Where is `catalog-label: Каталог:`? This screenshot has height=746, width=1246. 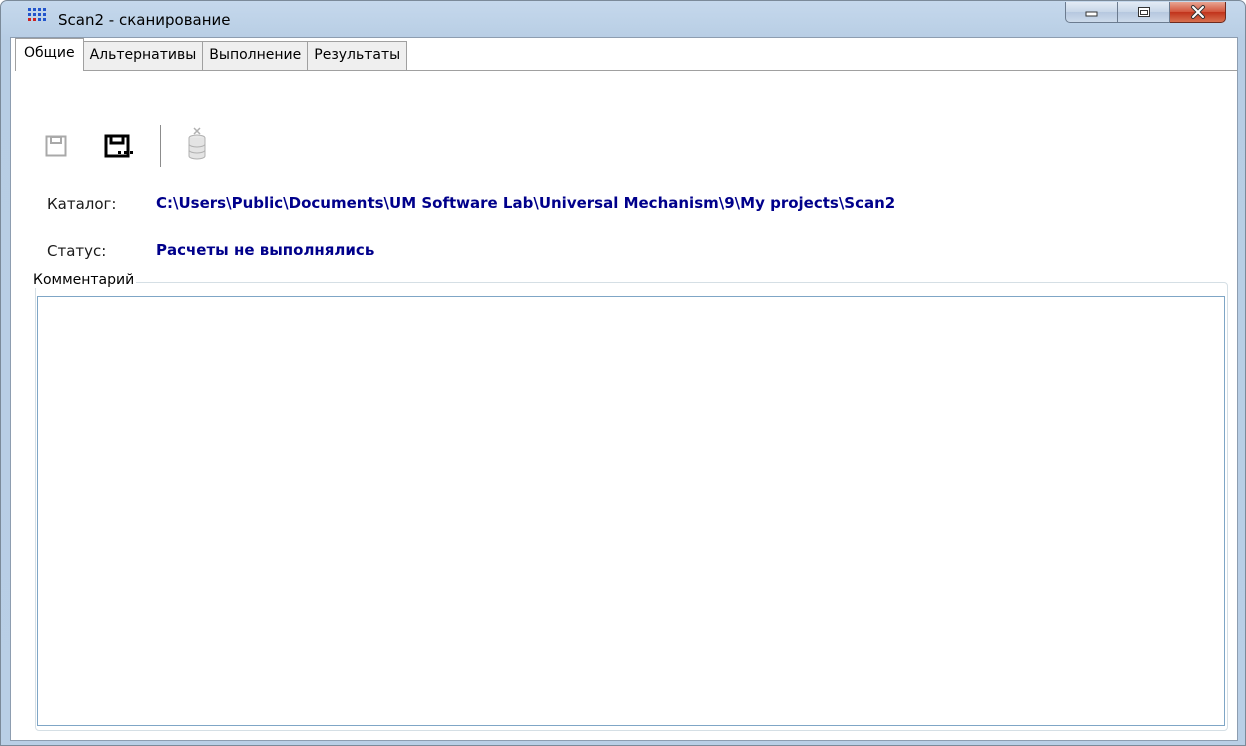 catalog-label: Каталог: is located at coordinates (82, 204).